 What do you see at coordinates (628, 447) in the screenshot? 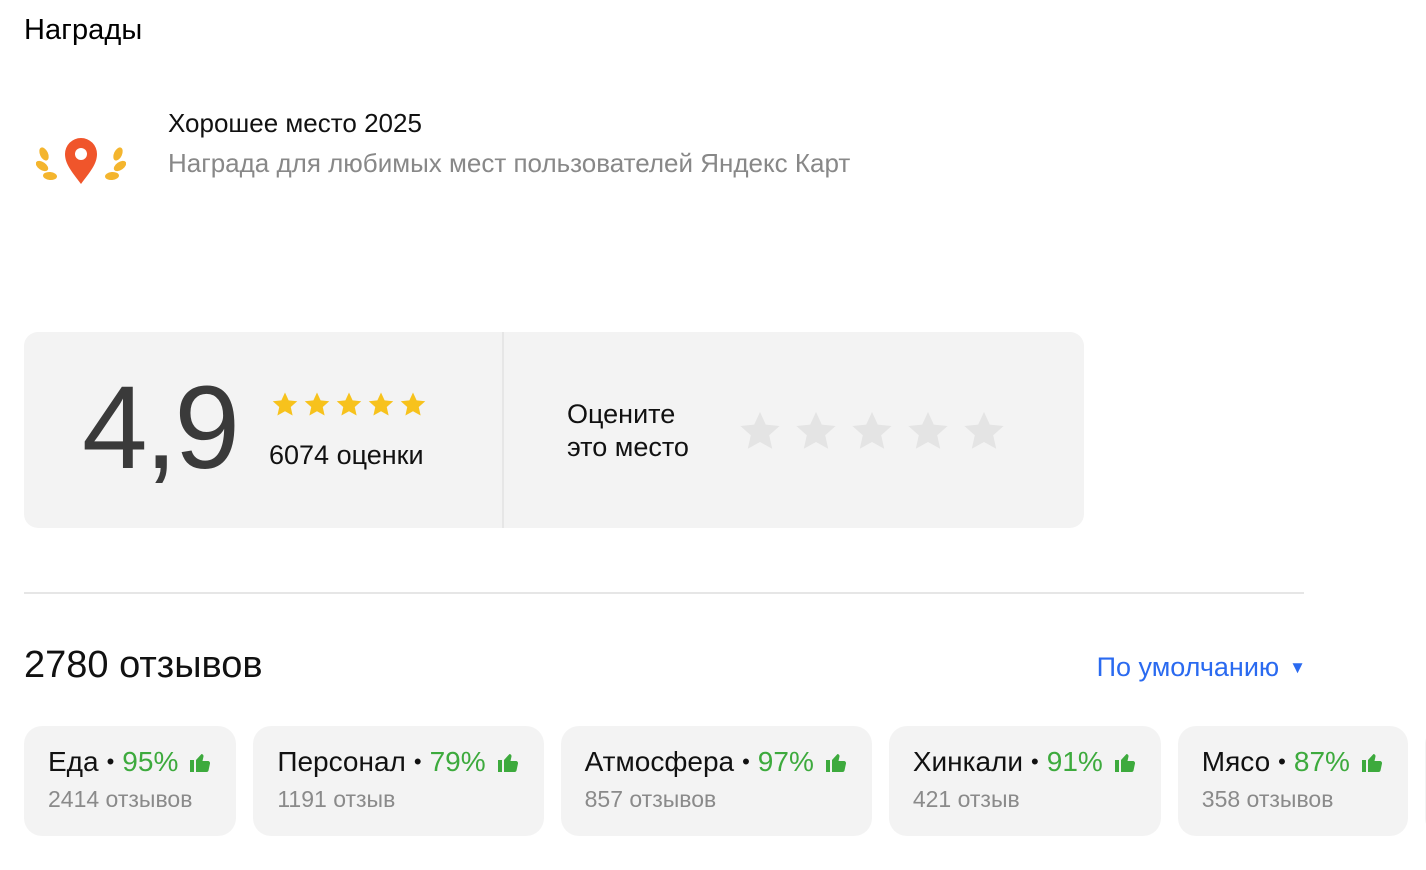
I see `rate-prompt-line2: это место` at bounding box center [628, 447].